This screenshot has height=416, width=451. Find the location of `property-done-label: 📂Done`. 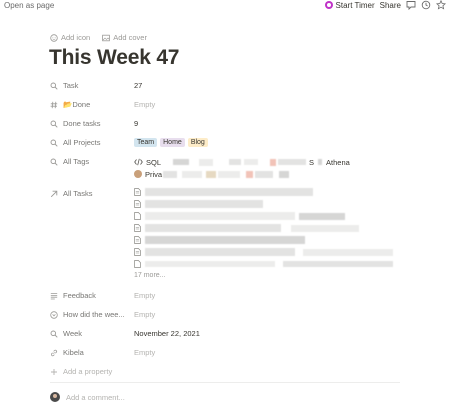

property-done-label: 📂Done is located at coordinates (77, 104).